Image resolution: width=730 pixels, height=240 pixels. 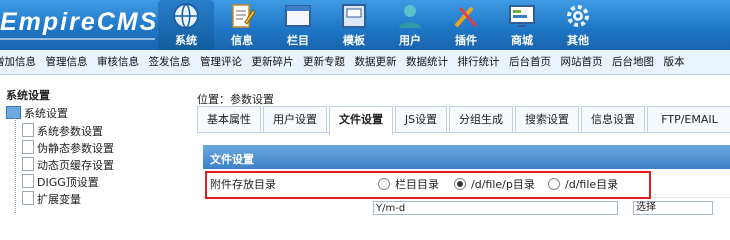 What do you see at coordinates (361, 120) in the screenshot?
I see `tab-file: 文件设置` at bounding box center [361, 120].